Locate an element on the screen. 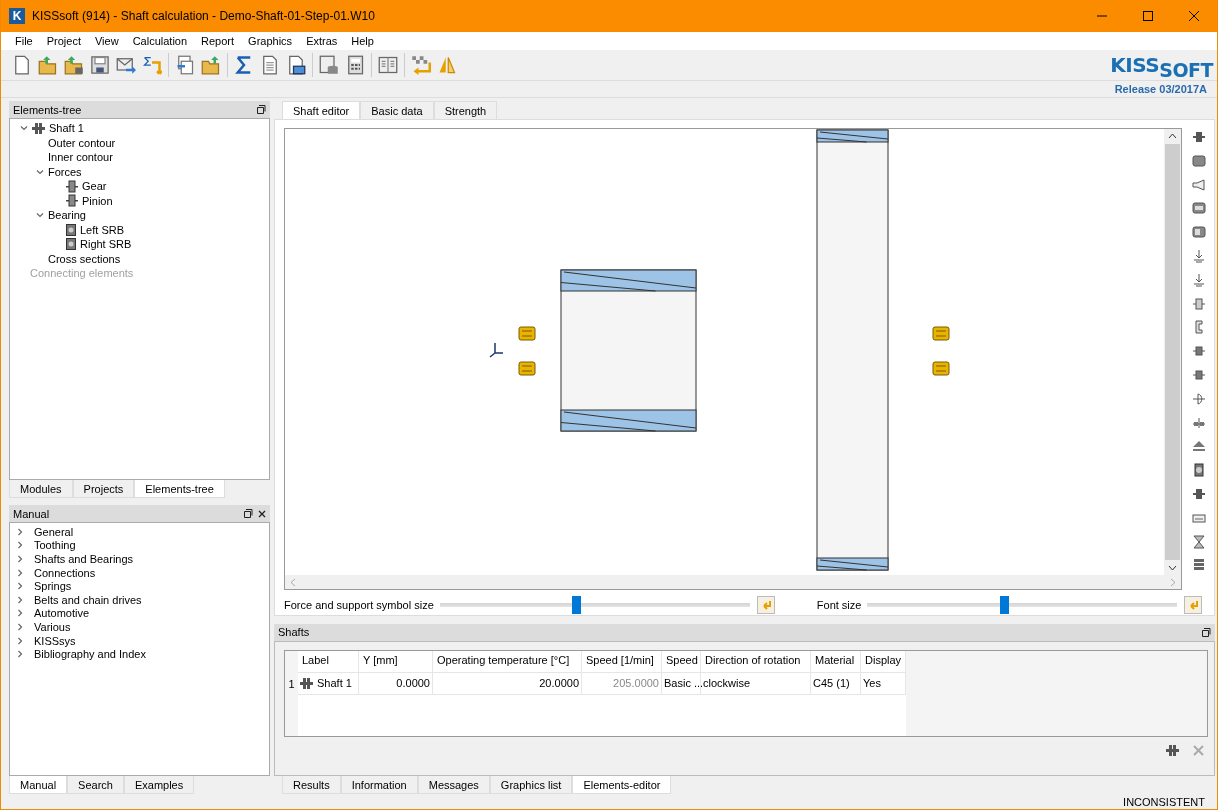 The image size is (1218, 810). tree-item: Forces is located at coordinates (65, 171).